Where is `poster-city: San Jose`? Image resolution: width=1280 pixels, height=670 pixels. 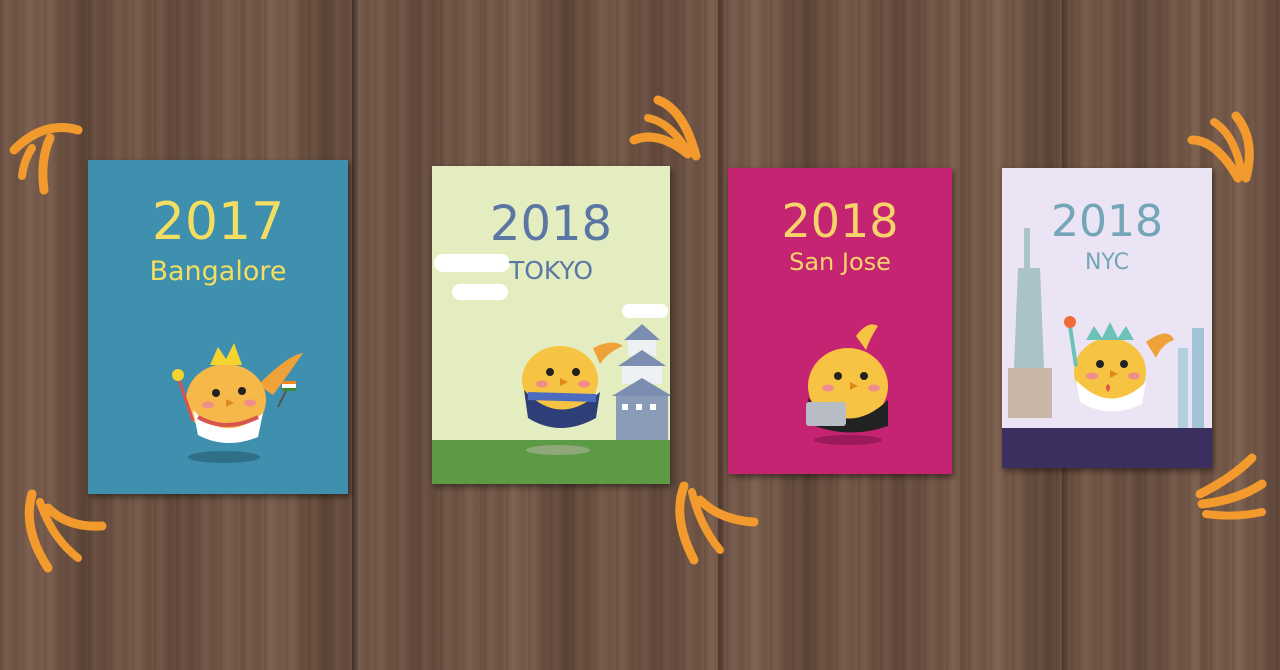
poster-city: San Jose is located at coordinates (840, 262).